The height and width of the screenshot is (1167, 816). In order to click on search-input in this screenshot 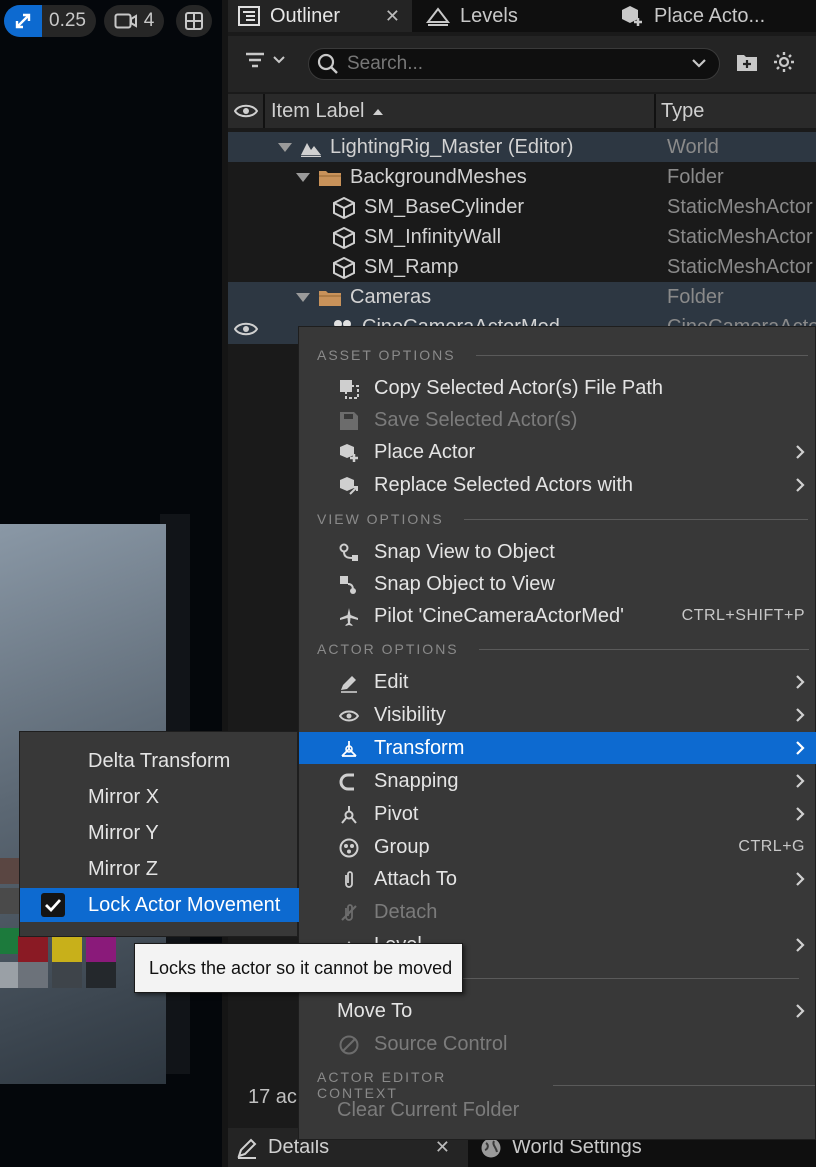, I will do `click(512, 64)`.